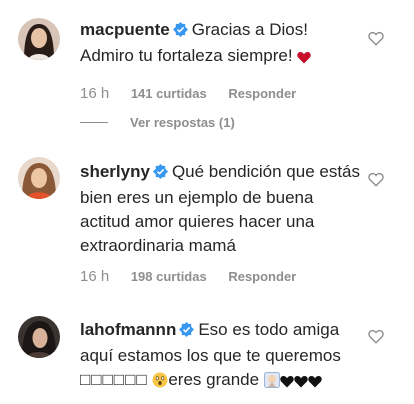 The width and height of the screenshot is (414, 404). Describe the element at coordinates (39, 178) in the screenshot. I see `avatar-sherlyny` at that location.